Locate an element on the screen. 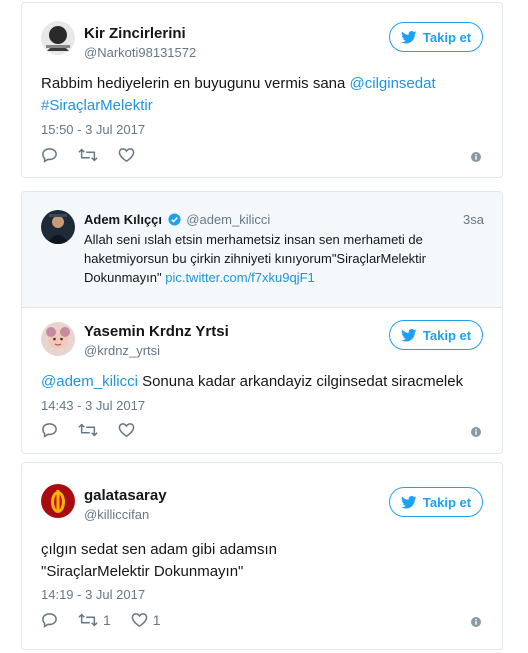 This screenshot has height=653, width=528. user-handle: @Narkoti98131572 is located at coordinates (140, 52).